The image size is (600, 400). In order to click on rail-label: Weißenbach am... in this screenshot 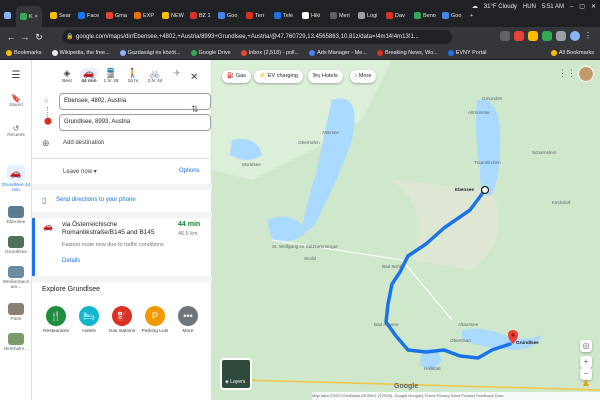, I will do `click(16, 285)`.